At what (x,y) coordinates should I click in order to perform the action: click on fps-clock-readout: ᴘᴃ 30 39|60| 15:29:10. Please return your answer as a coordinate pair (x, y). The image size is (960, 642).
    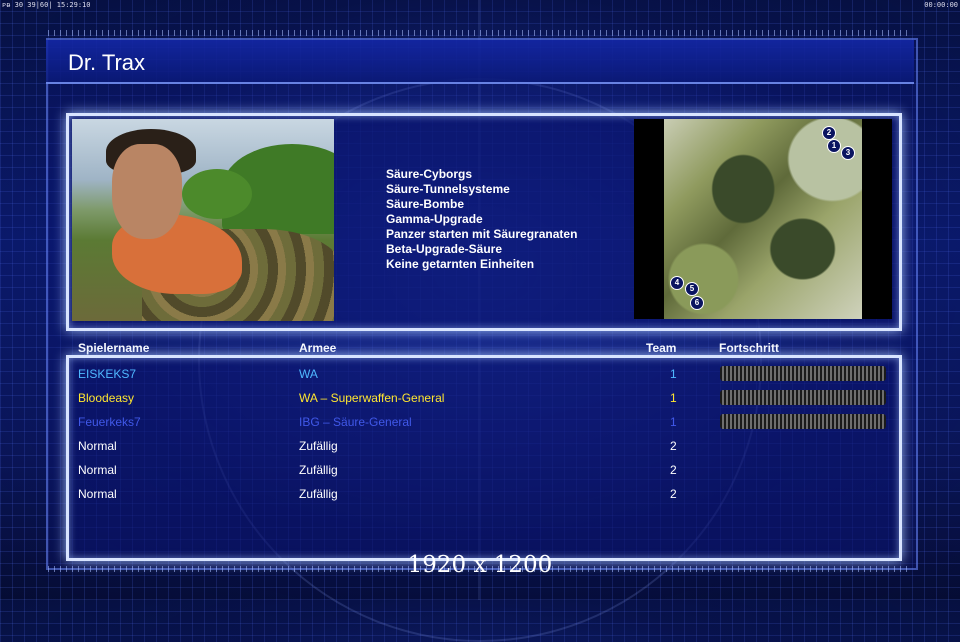
    Looking at the image, I should click on (46, 5).